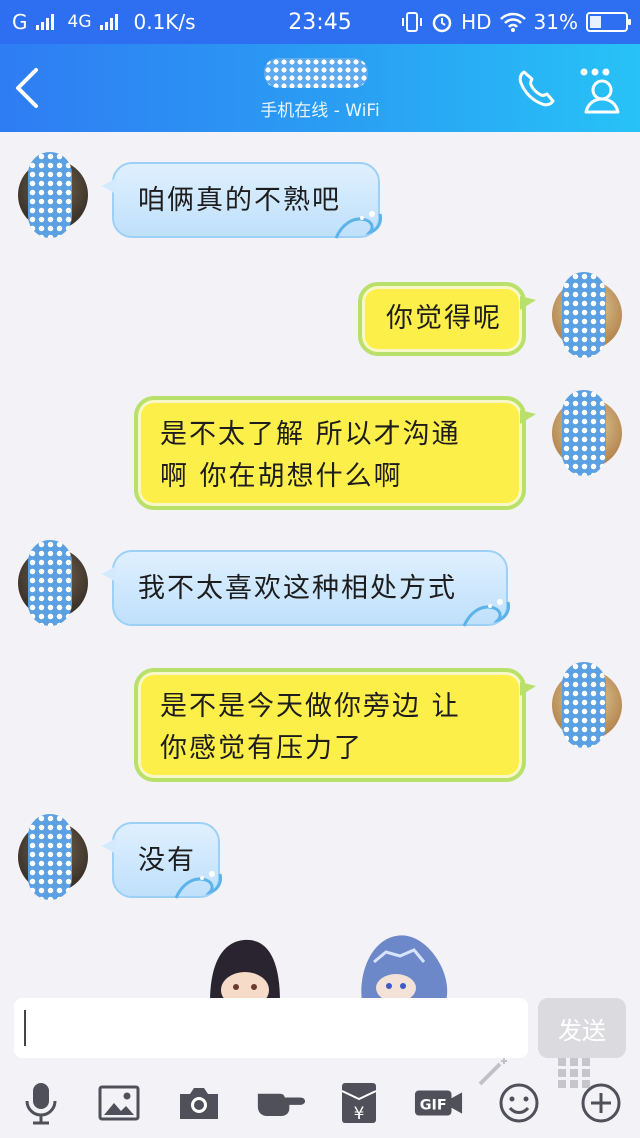  Describe the element at coordinates (320, 1098) in the screenshot. I see `input-toolbar: ¥ GIF` at that location.